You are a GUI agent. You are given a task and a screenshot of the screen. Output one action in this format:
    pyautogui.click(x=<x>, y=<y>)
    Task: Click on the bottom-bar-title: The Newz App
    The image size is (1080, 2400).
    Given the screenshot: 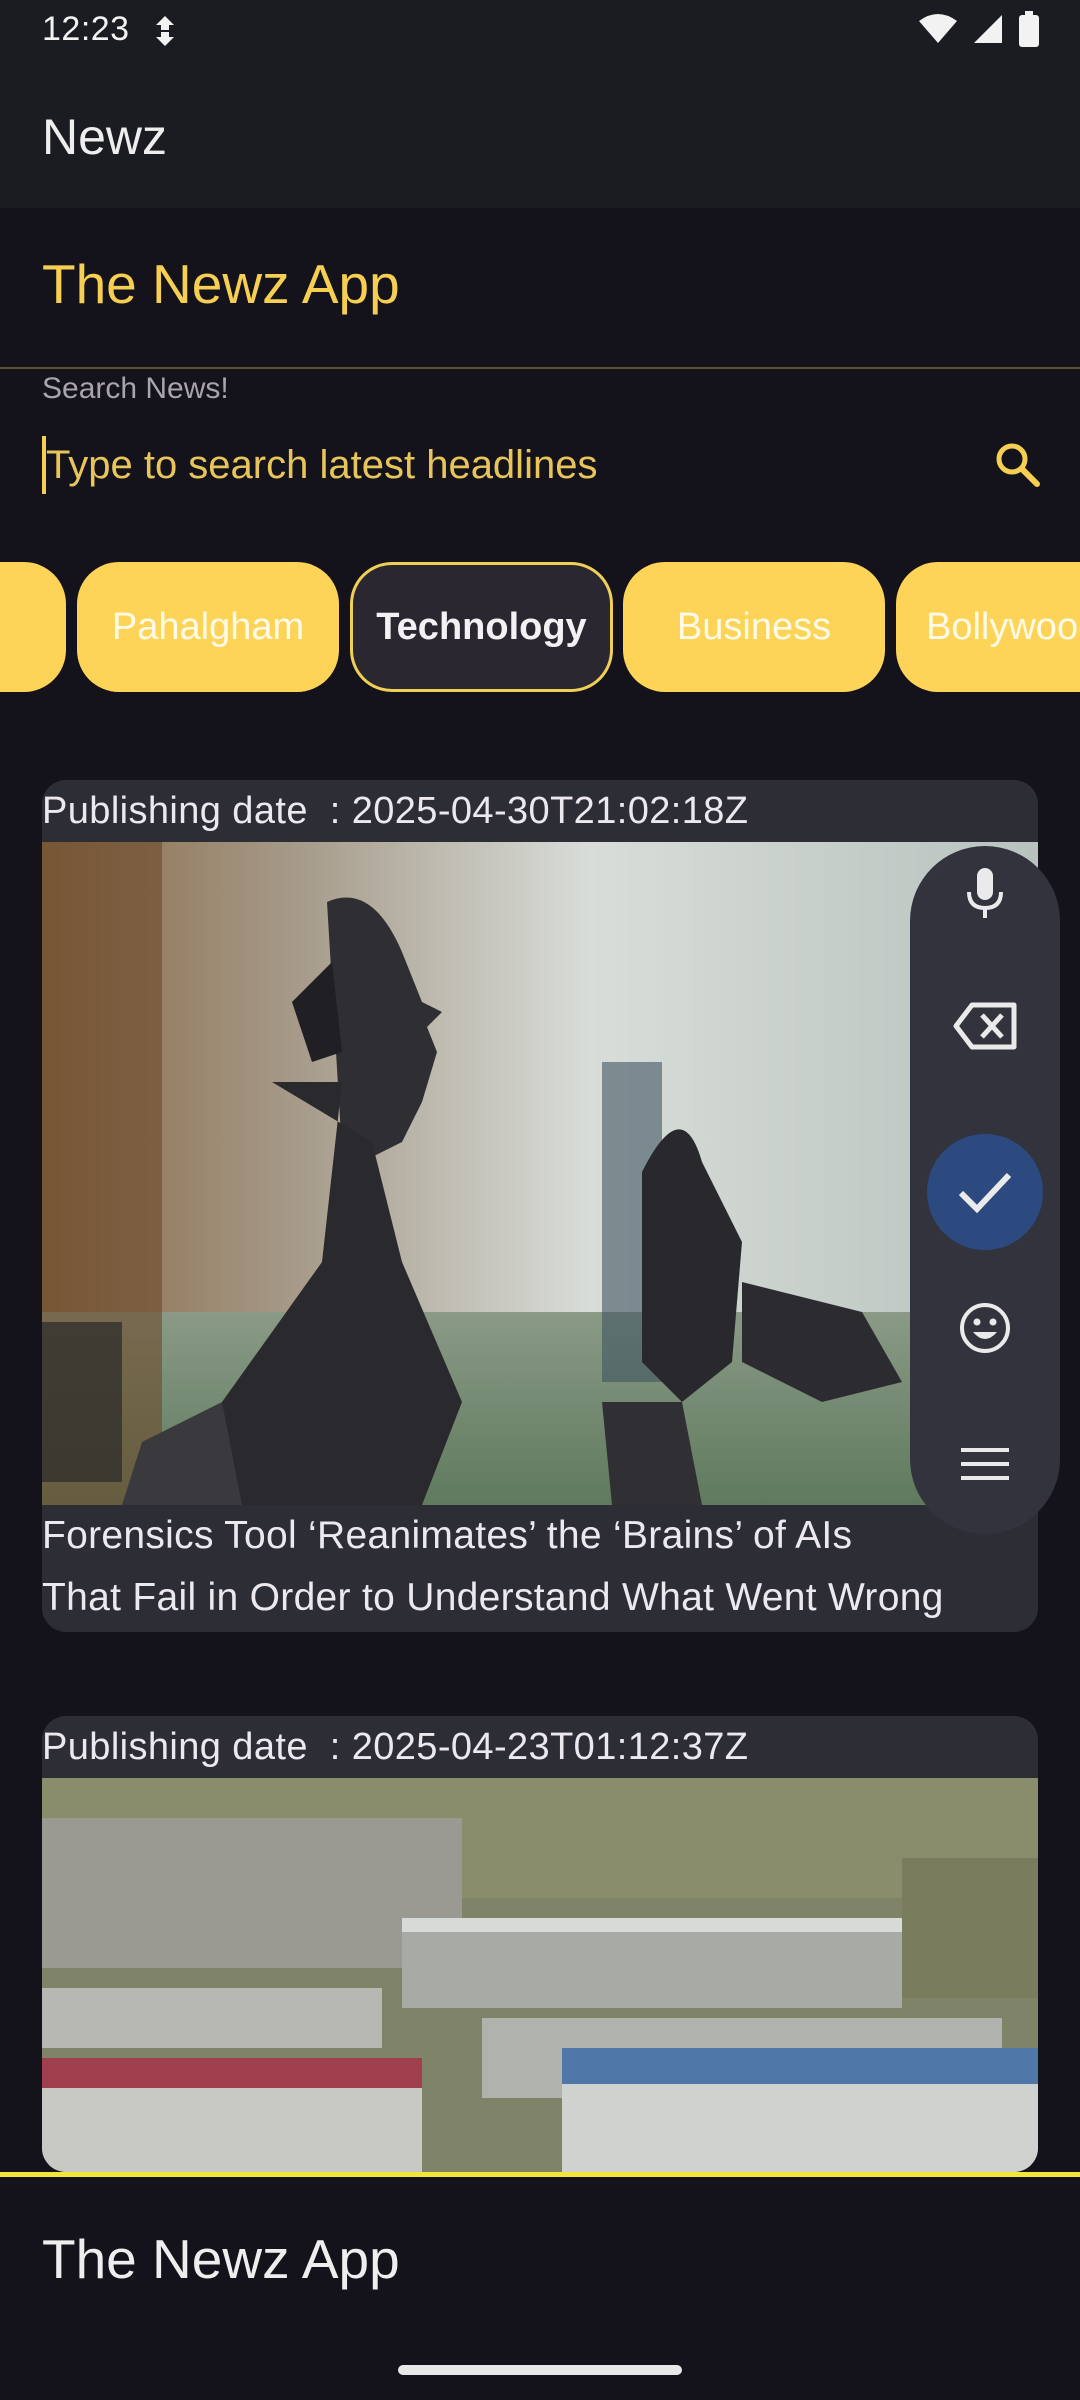 What is the action you would take?
    pyautogui.click(x=221, y=2259)
    